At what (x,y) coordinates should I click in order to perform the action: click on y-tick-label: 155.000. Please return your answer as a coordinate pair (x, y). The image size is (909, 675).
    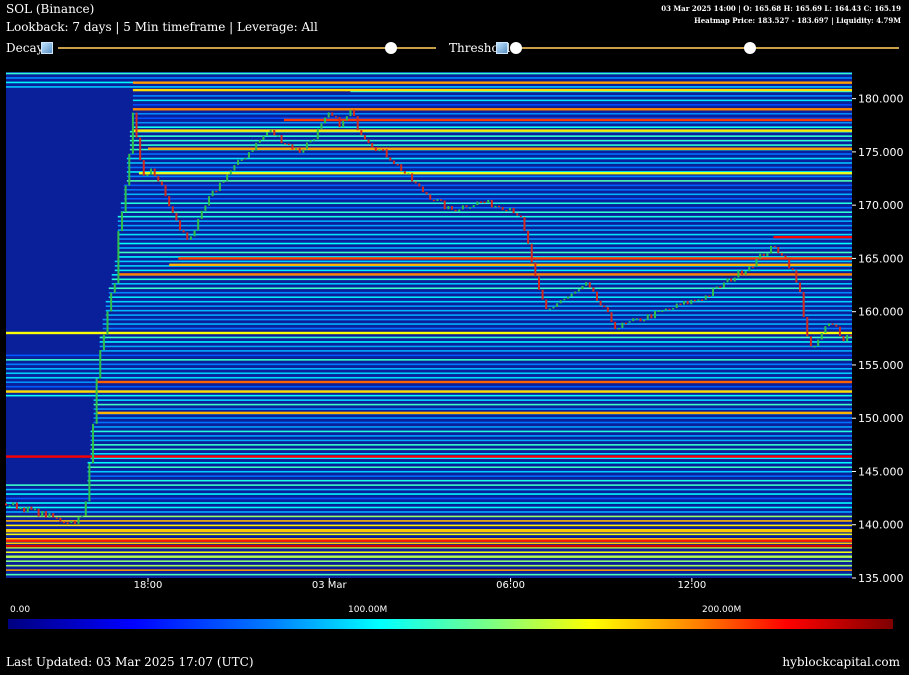
    Looking at the image, I should click on (881, 365).